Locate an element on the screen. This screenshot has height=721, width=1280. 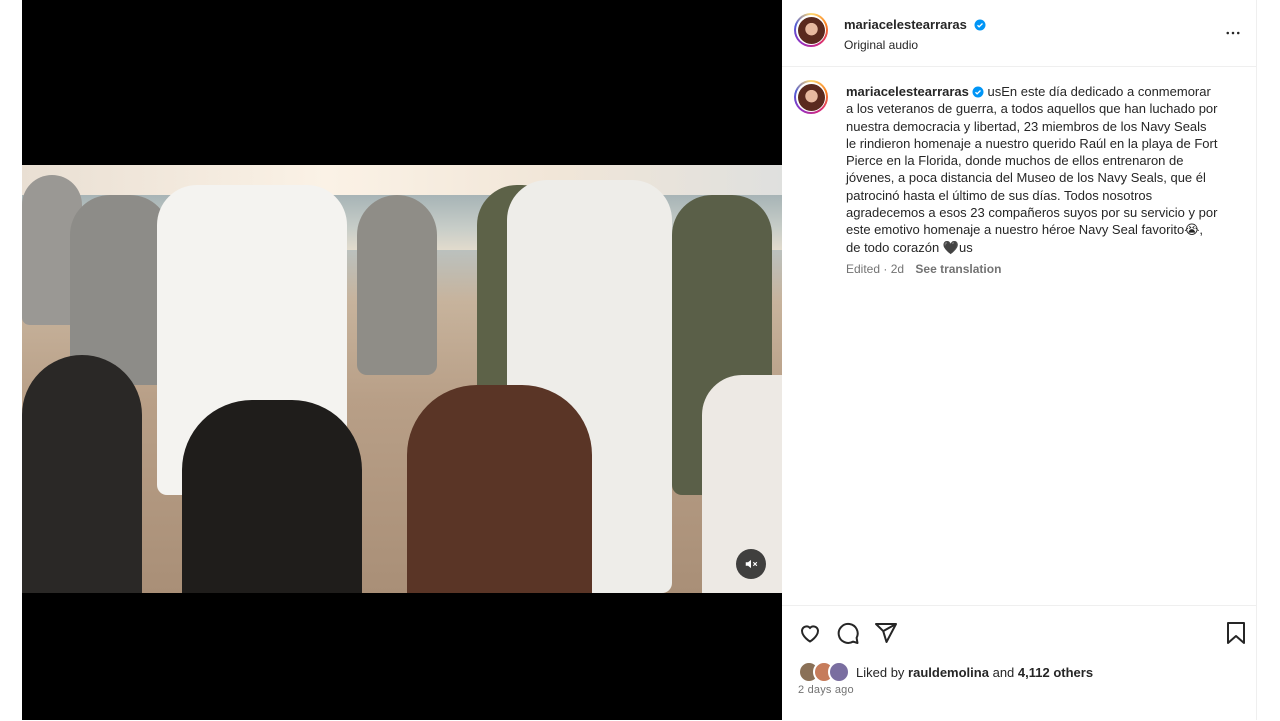
others-link: 4,112 others is located at coordinates (1055, 672).